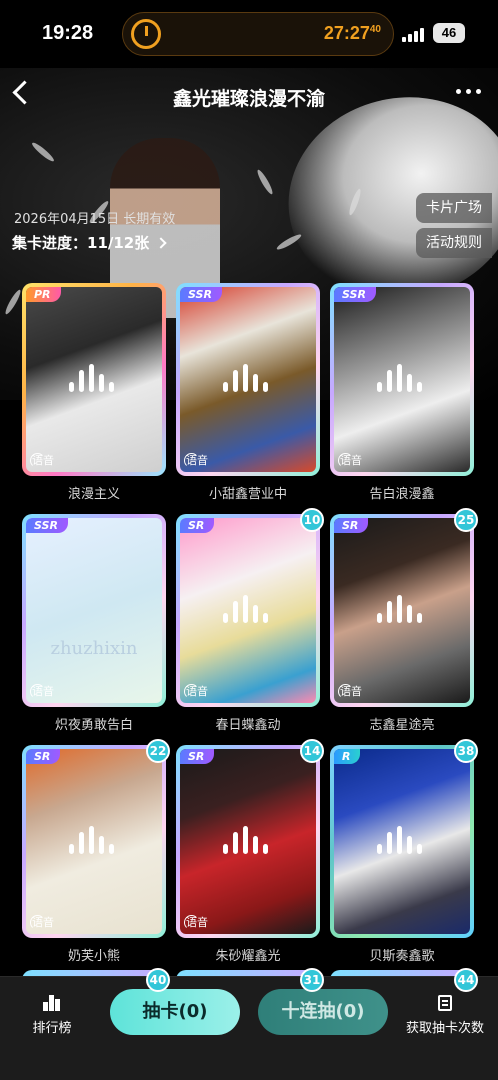 The width and height of the screenshot is (498, 1080). What do you see at coordinates (466, 751) in the screenshot?
I see `duplicate-count-badge: 38` at bounding box center [466, 751].